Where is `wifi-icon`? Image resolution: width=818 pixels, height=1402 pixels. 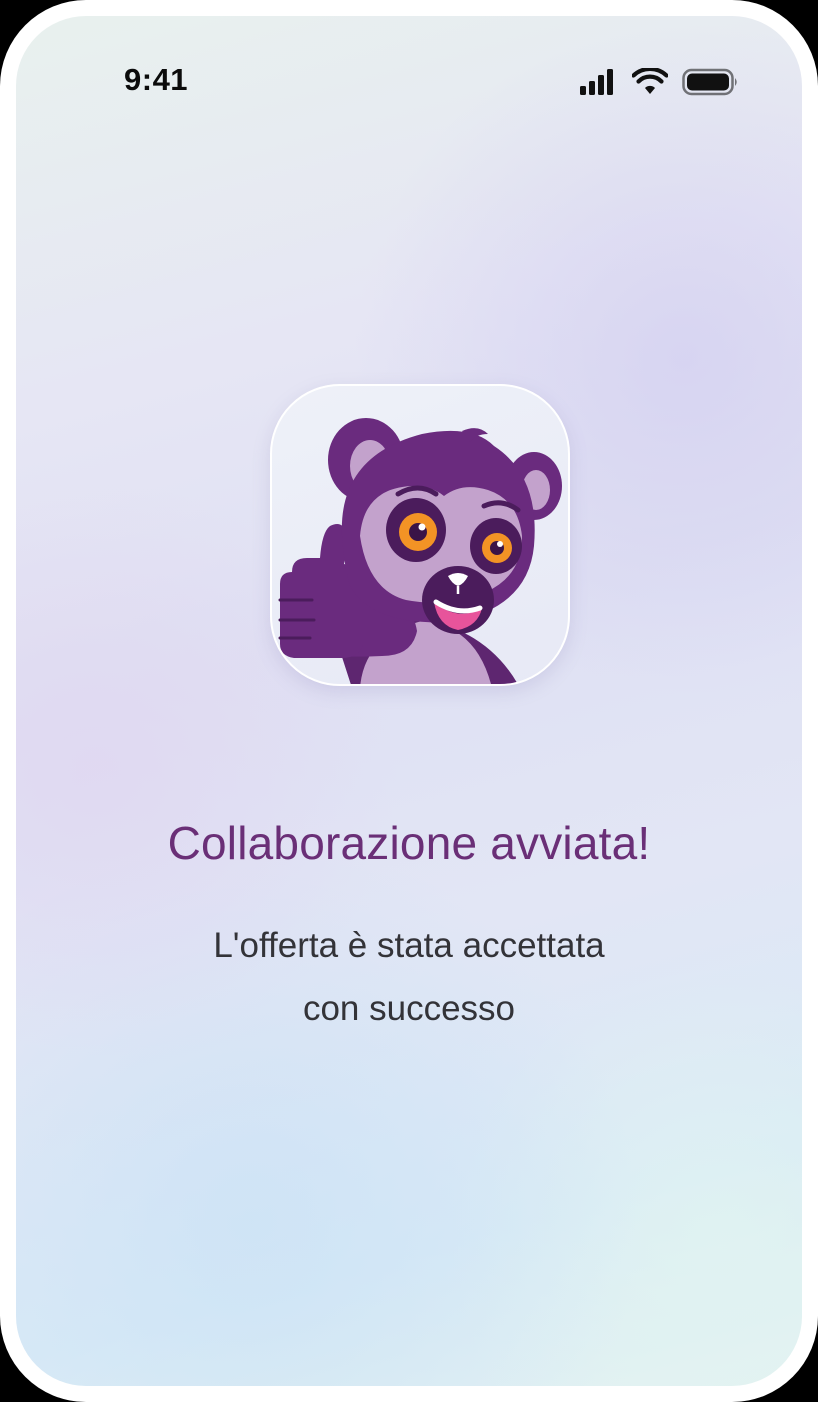
wifi-icon is located at coordinates (650, 81).